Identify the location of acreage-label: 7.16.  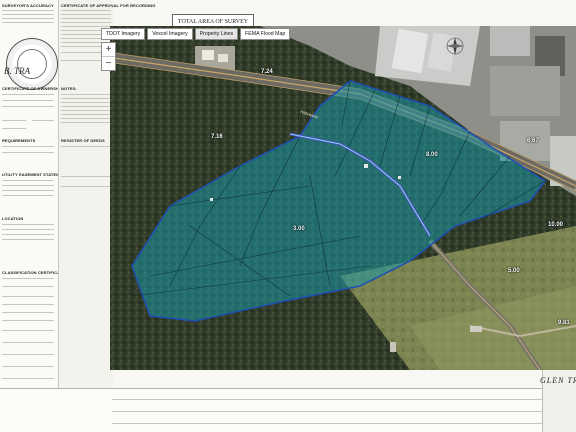
(217, 137).